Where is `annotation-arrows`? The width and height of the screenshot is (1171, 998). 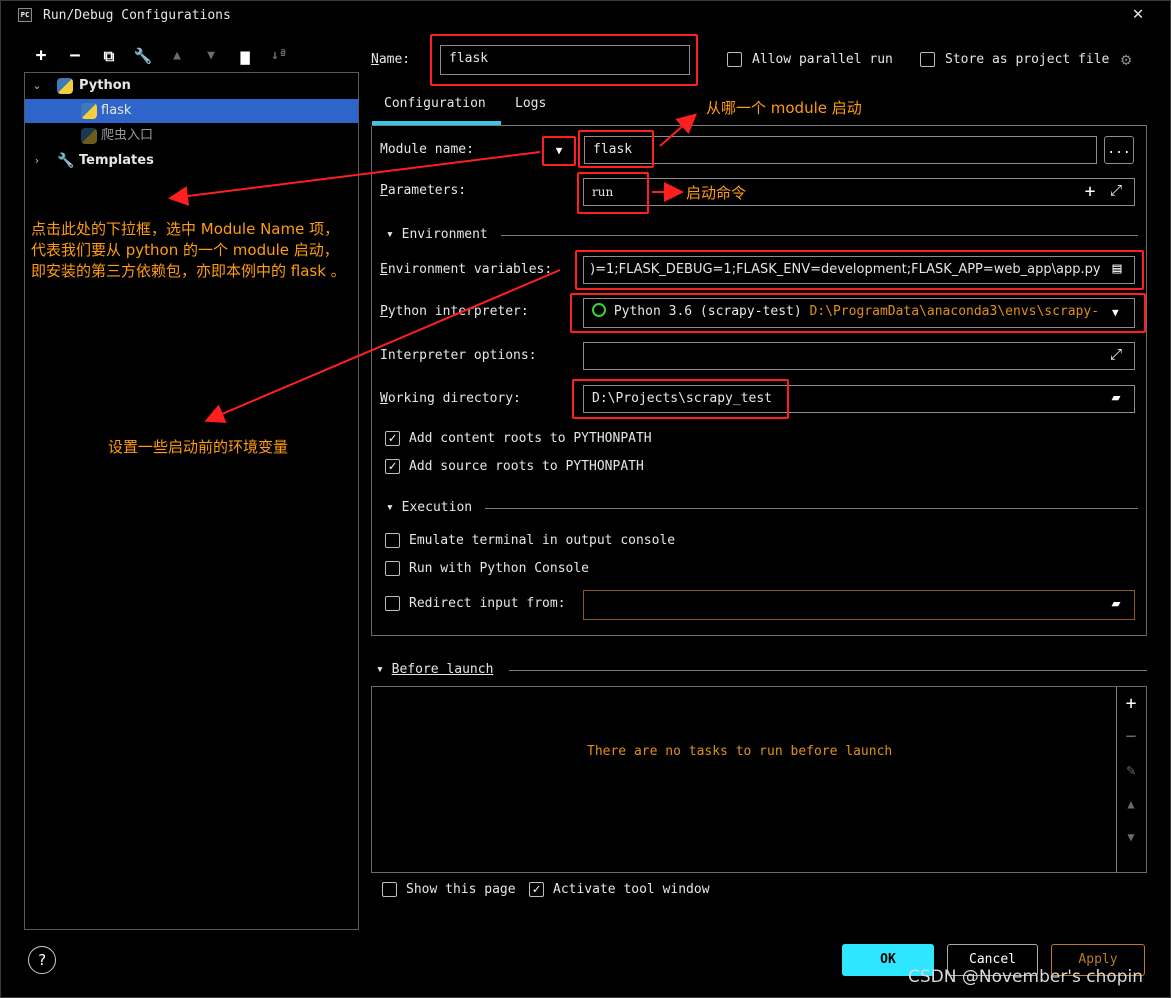 annotation-arrows is located at coordinates (432, 268).